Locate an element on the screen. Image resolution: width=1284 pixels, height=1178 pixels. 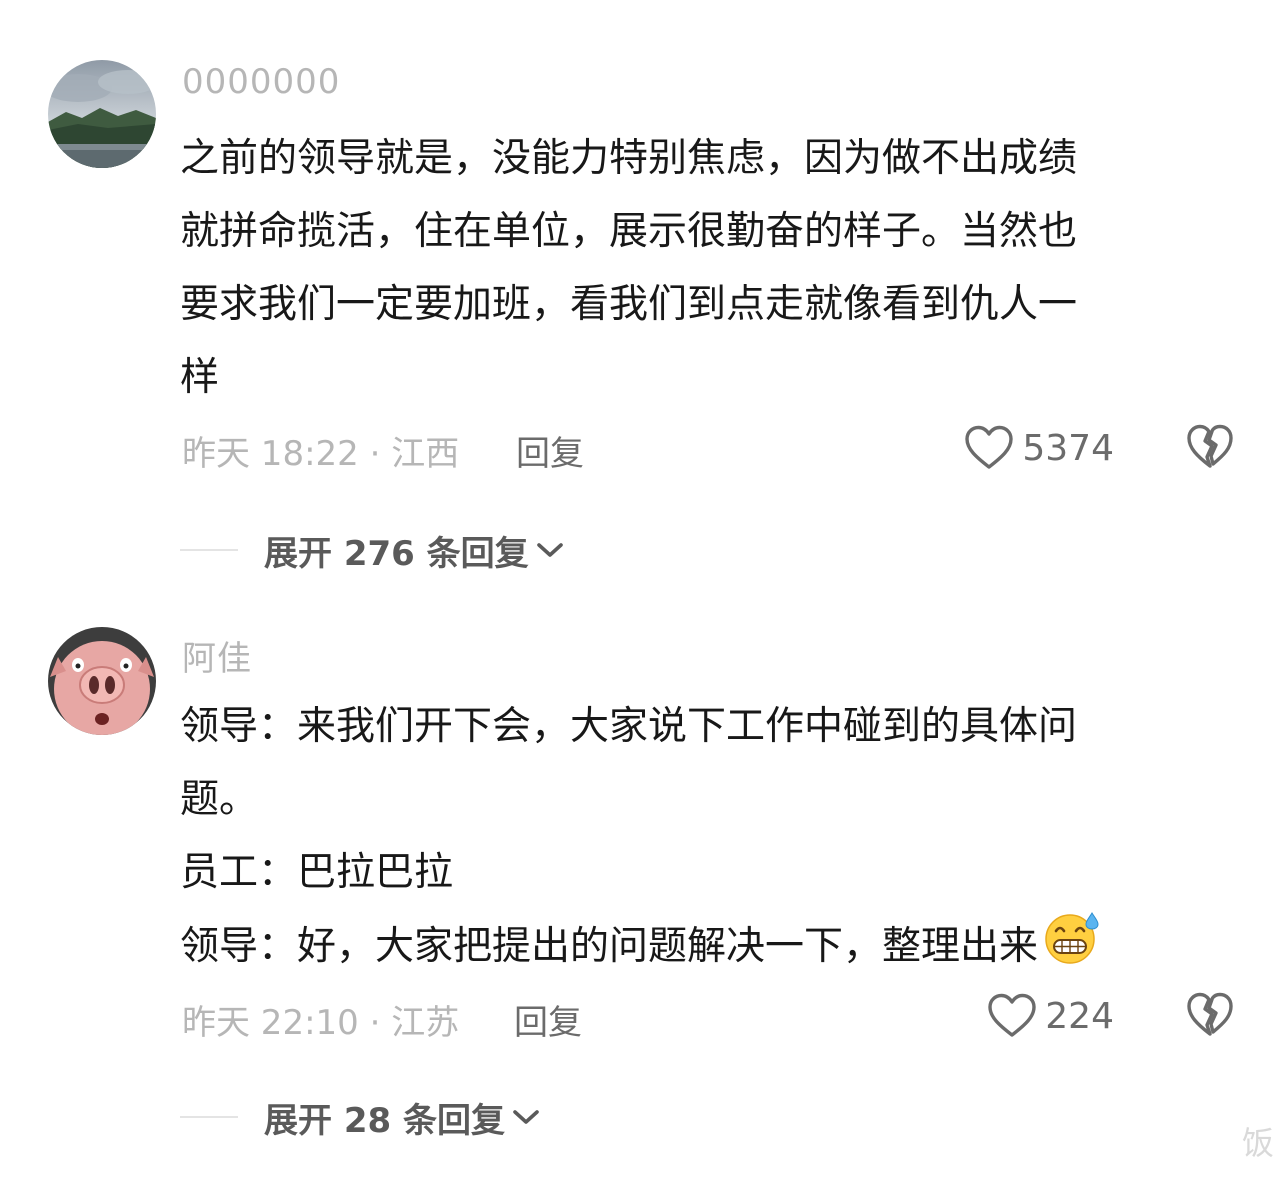
username: 0000000 is located at coordinates (261, 82).